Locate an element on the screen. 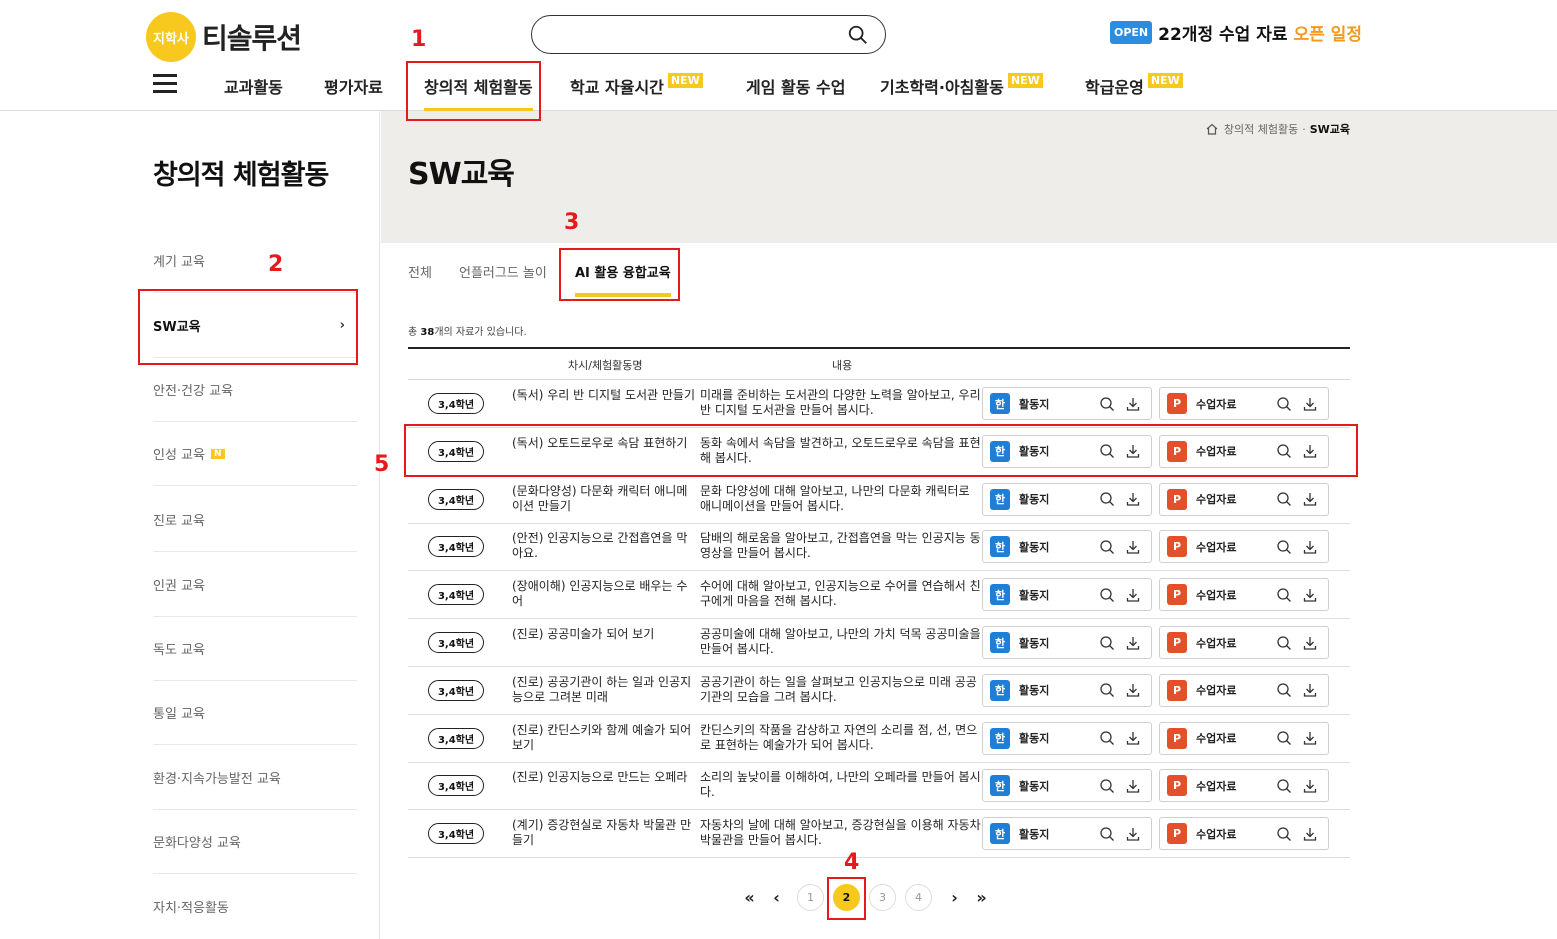 This screenshot has height=939, width=1557. activity-name: (안전) 인공지능으로 간접흡연을 막아요. is located at coordinates (605, 546).